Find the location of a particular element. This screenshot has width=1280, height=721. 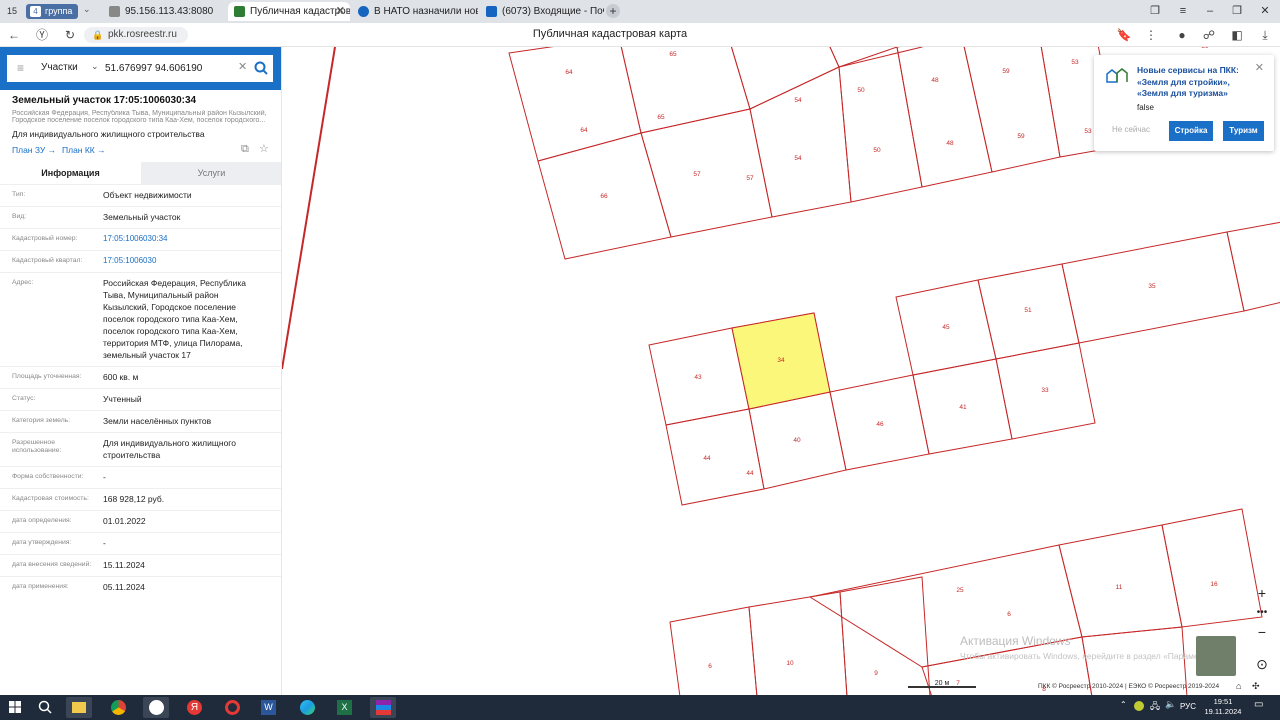

basemap-switcher is located at coordinates (1216, 656).